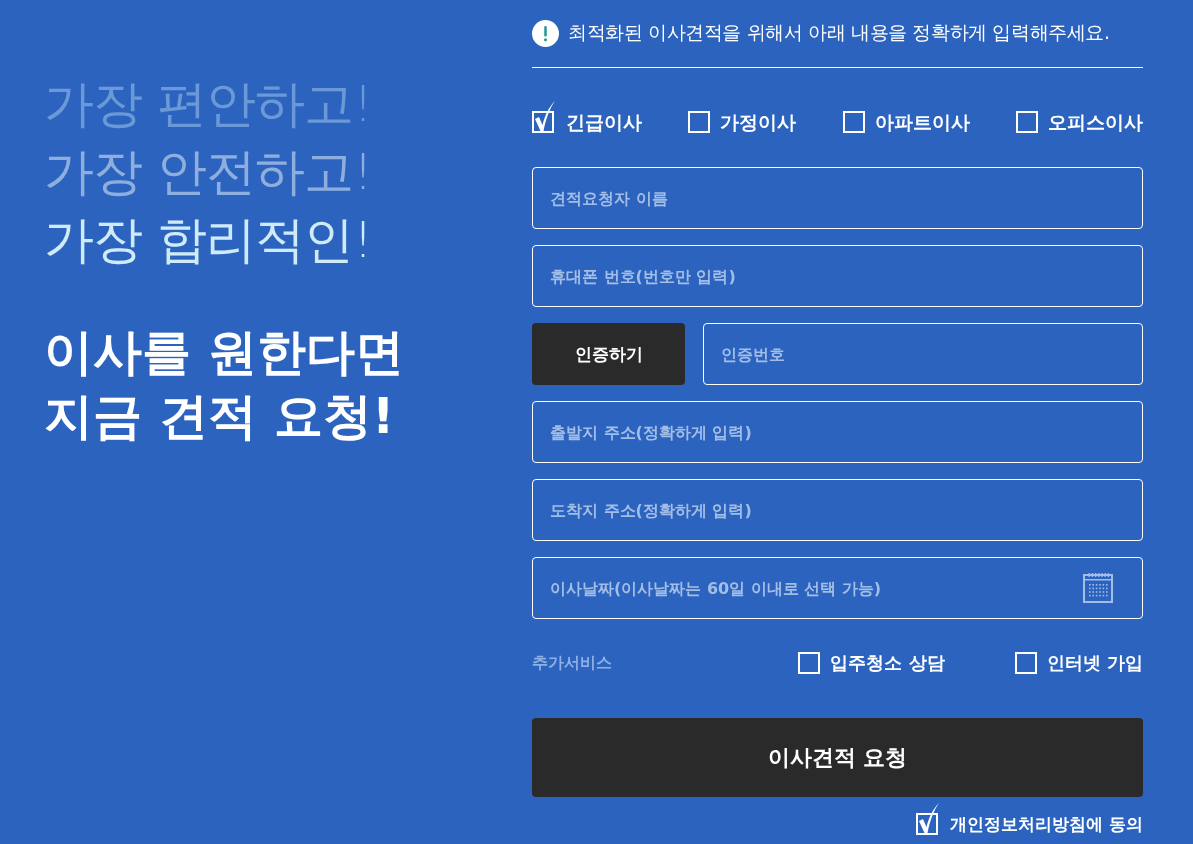 The width and height of the screenshot is (1193, 844). I want to click on agreement-label: 개인정보처리방침에 동의, so click(1046, 824).